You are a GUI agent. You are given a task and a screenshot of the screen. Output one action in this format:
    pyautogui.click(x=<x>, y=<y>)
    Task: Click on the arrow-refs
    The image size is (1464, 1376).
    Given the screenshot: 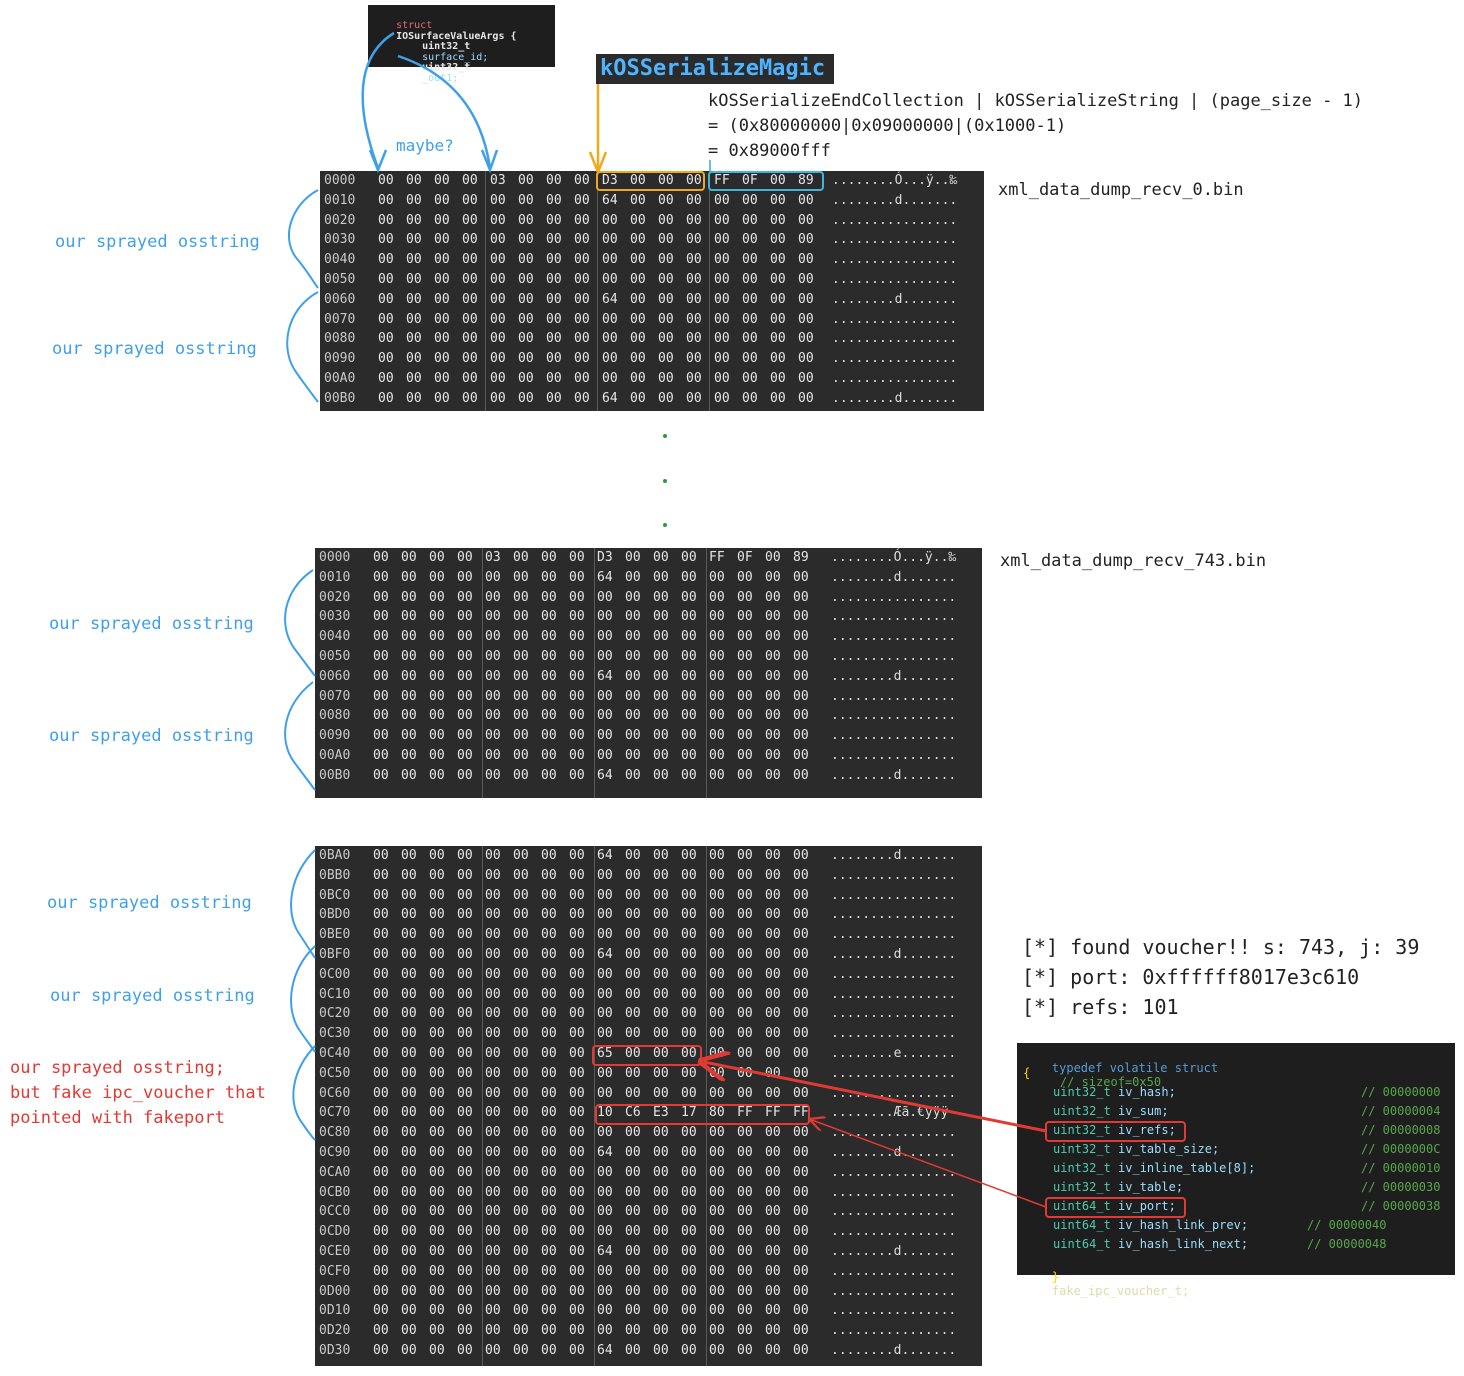 What is the action you would take?
    pyautogui.click(x=875, y=1097)
    